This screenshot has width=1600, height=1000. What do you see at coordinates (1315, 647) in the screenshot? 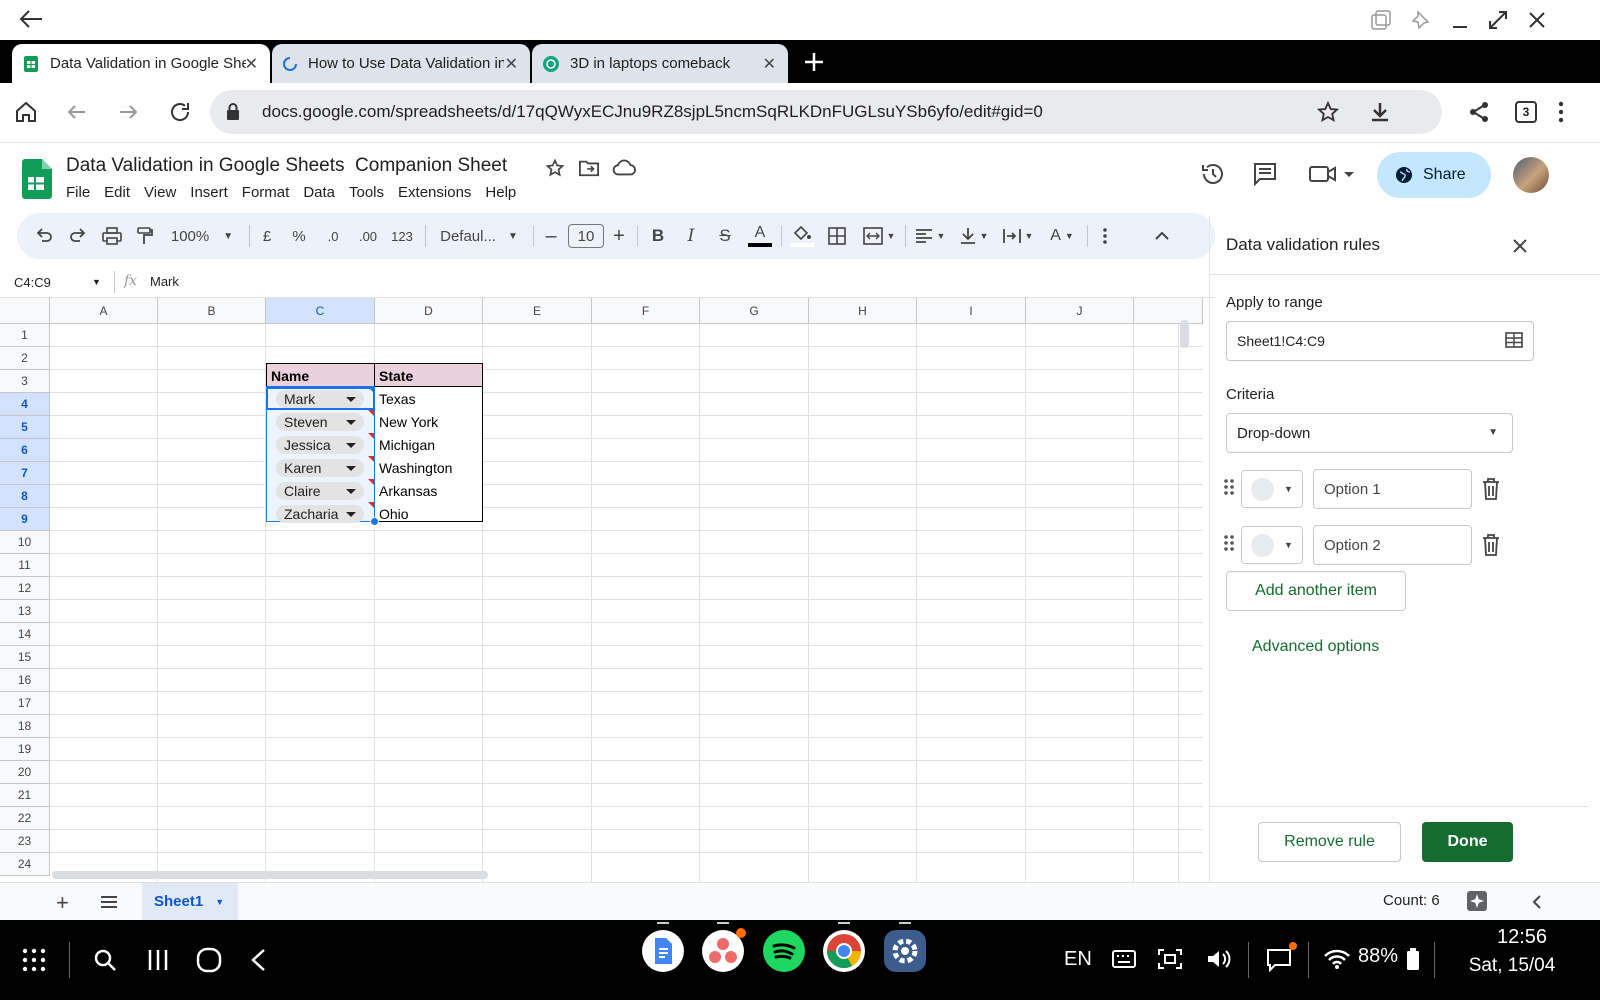
I see `advanced-options-link: Advanced options` at bounding box center [1315, 647].